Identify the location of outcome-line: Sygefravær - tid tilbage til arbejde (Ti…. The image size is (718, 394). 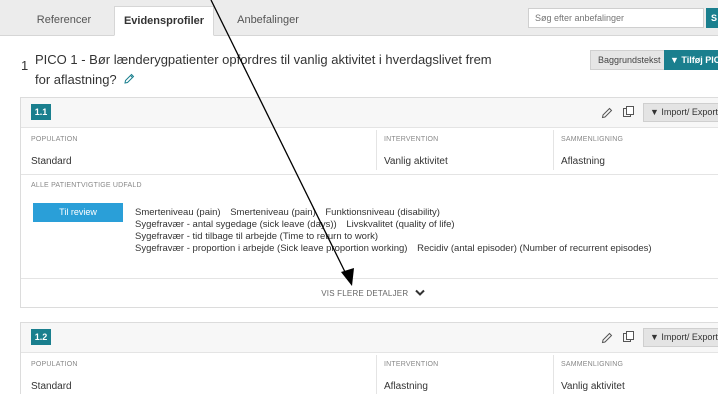
(397, 237).